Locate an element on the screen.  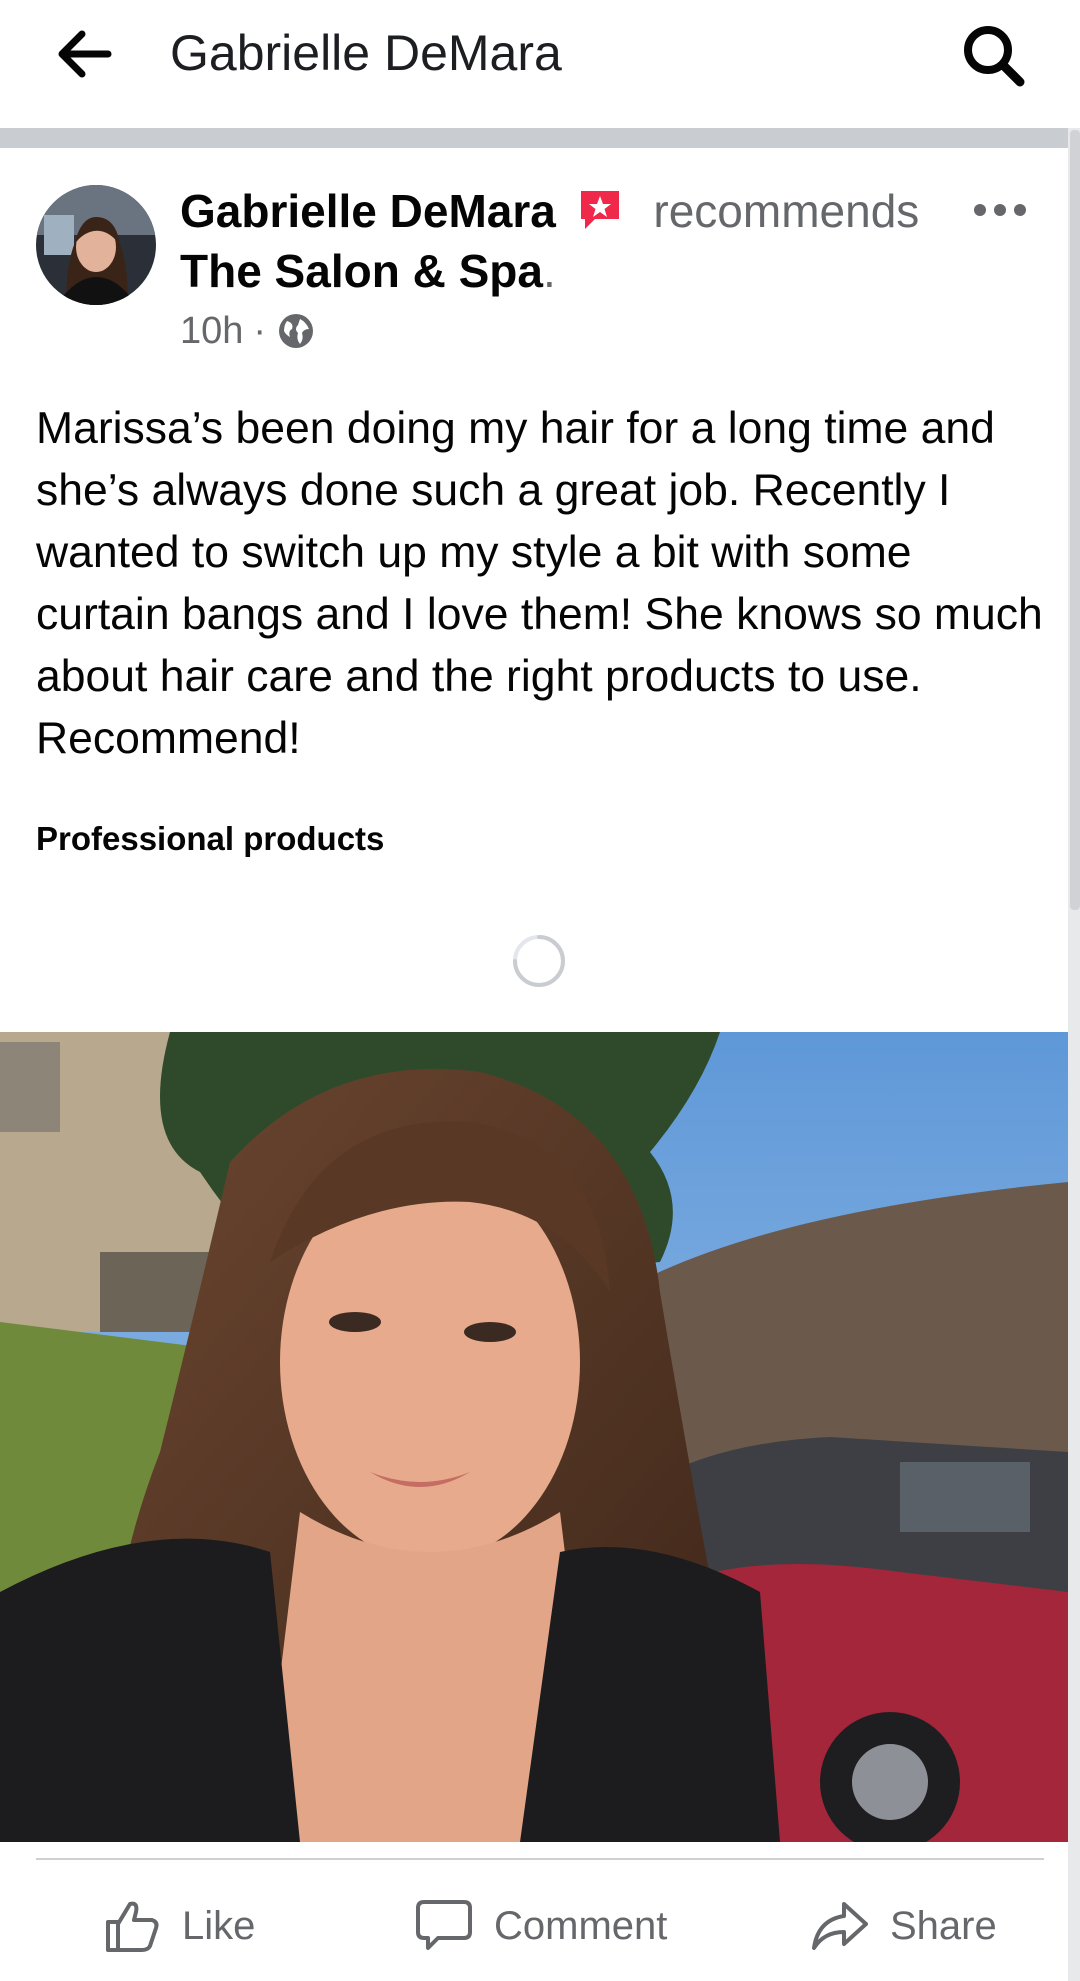
recommend-star-icon is located at coordinates (599, 210).